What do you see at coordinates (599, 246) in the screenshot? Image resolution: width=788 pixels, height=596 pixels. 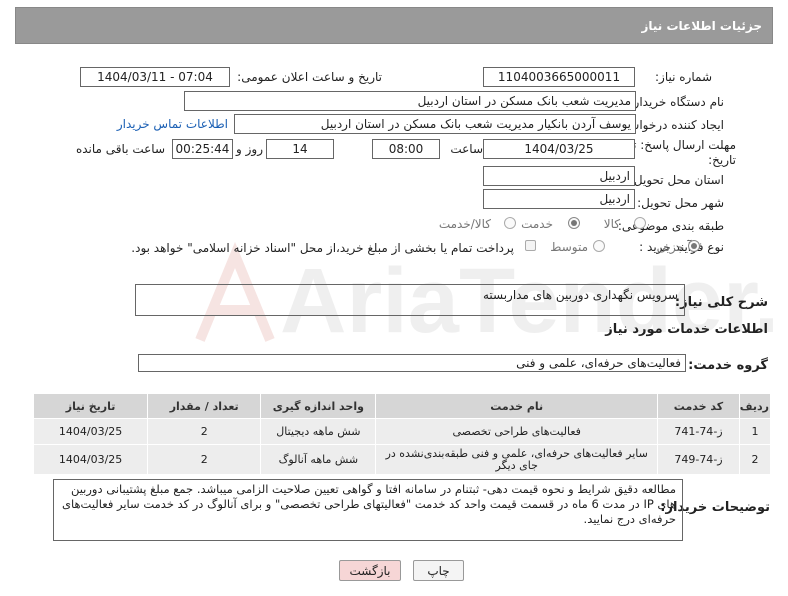 I see `process-radio-medium` at bounding box center [599, 246].